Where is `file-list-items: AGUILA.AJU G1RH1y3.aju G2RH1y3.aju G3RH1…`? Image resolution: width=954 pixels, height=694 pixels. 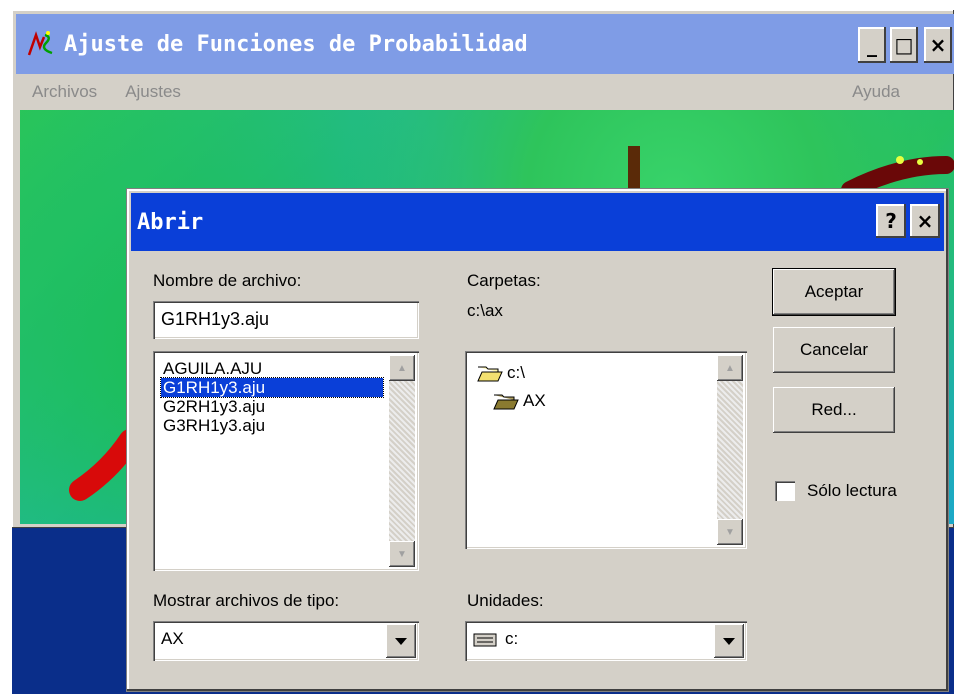 file-list-items: AGUILA.AJU G1RH1y3.aju G2RH1y3.aju G3RH1… is located at coordinates (272, 397).